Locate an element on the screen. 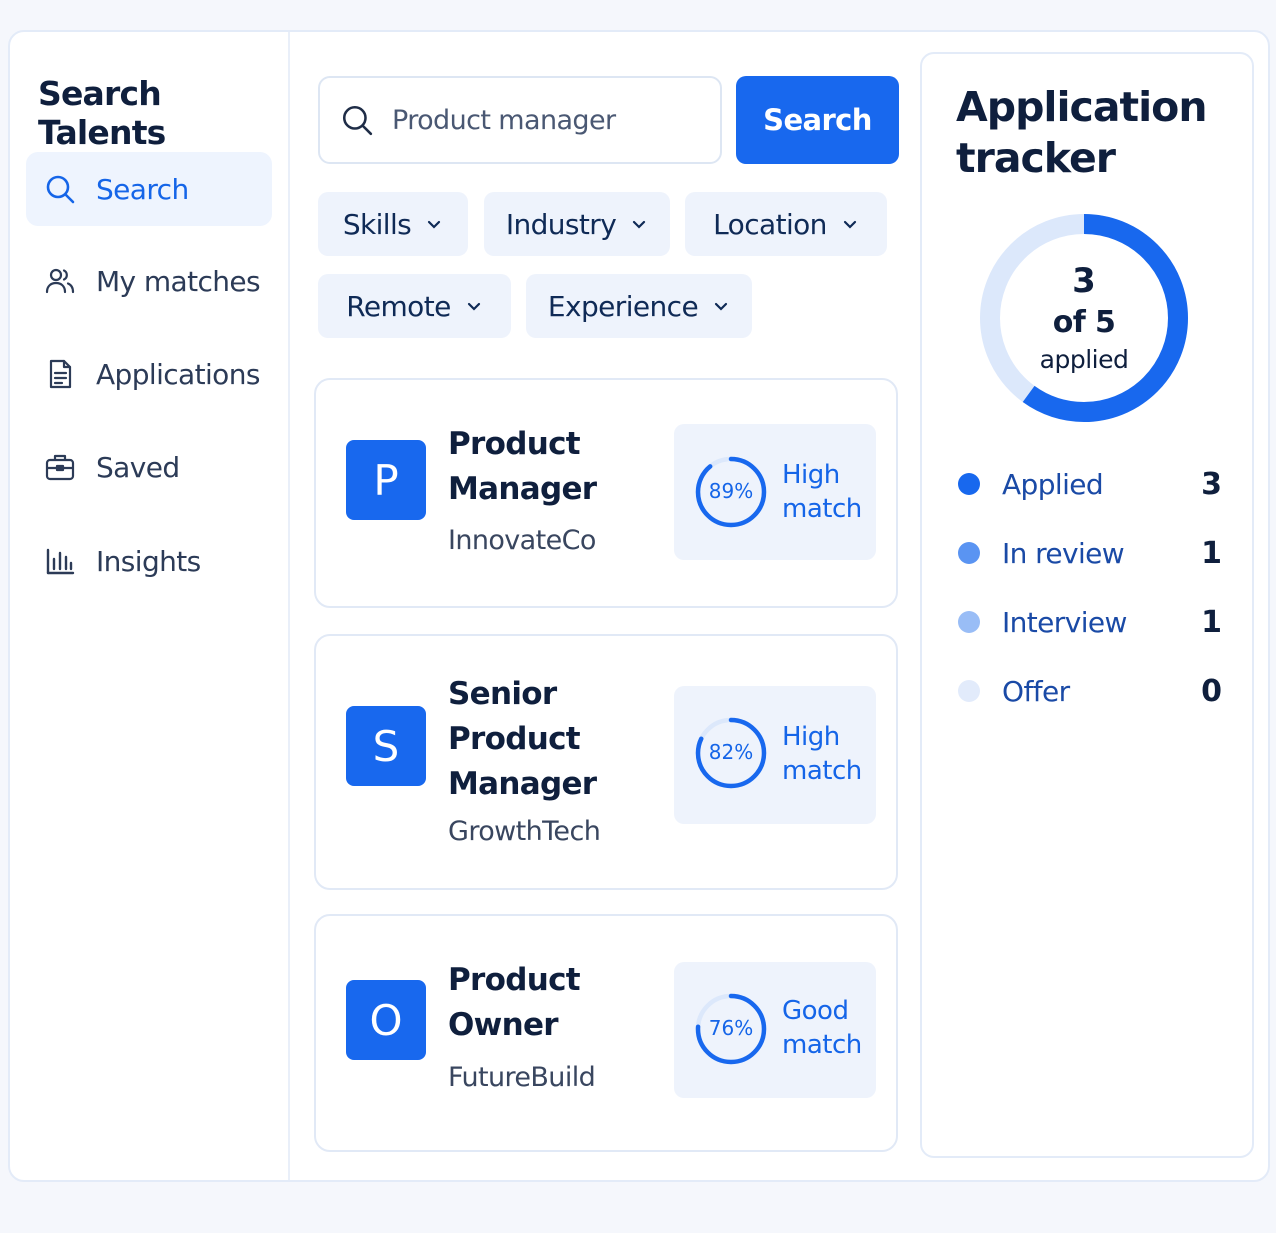  filter-industry: Industry is located at coordinates (577, 224).